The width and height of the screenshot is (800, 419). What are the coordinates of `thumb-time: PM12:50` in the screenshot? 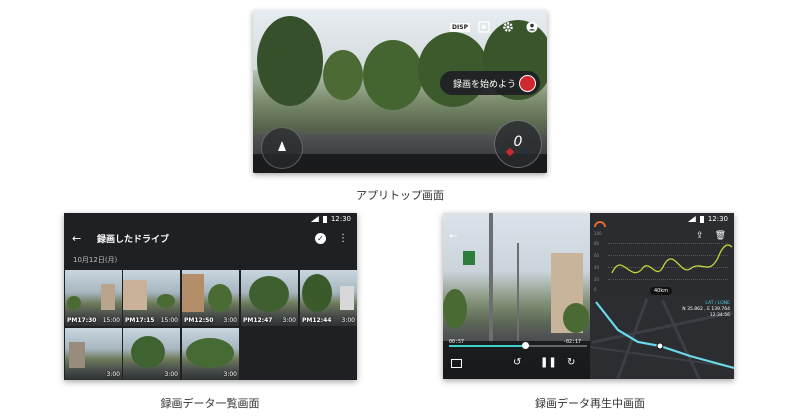 It's located at (199, 320).